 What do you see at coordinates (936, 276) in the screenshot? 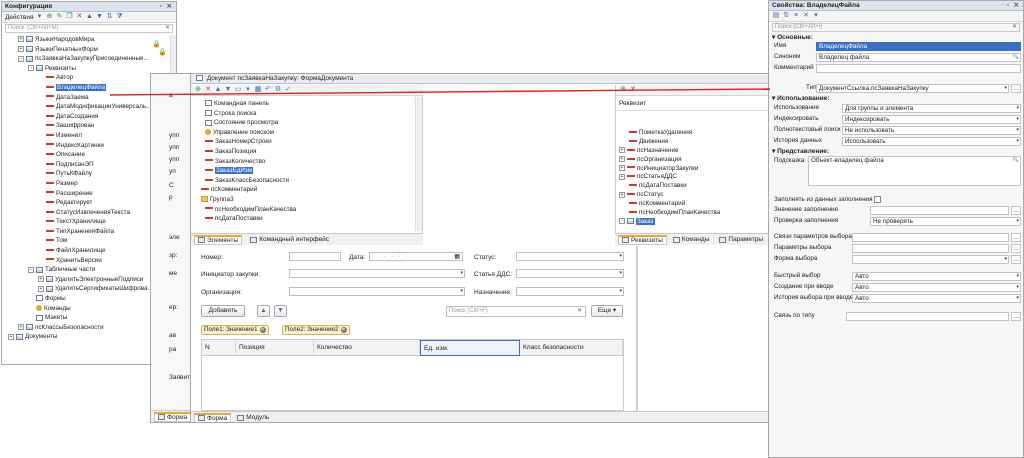
I see `prop-quick-choice-value: Авто ▾` at bounding box center [936, 276].